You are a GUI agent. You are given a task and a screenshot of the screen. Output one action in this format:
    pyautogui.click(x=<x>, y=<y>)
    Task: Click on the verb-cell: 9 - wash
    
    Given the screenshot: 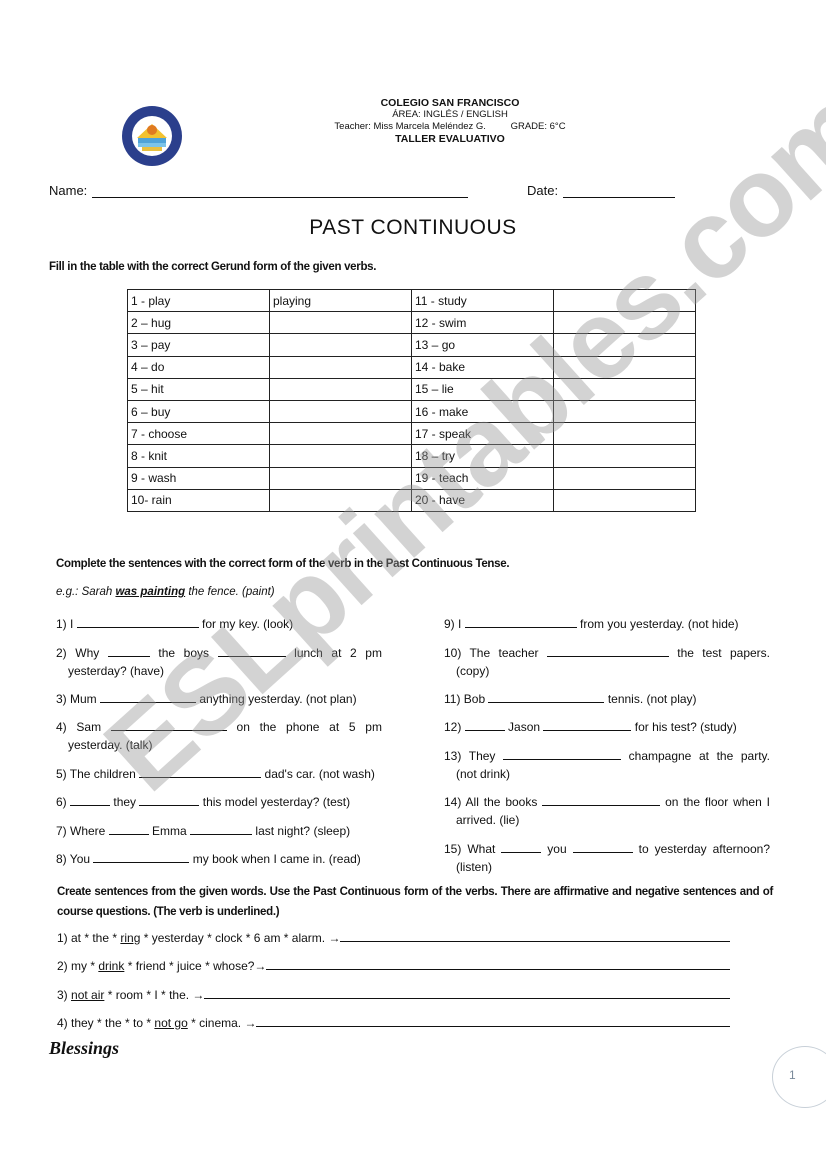 What is the action you would take?
    pyautogui.click(x=198, y=478)
    